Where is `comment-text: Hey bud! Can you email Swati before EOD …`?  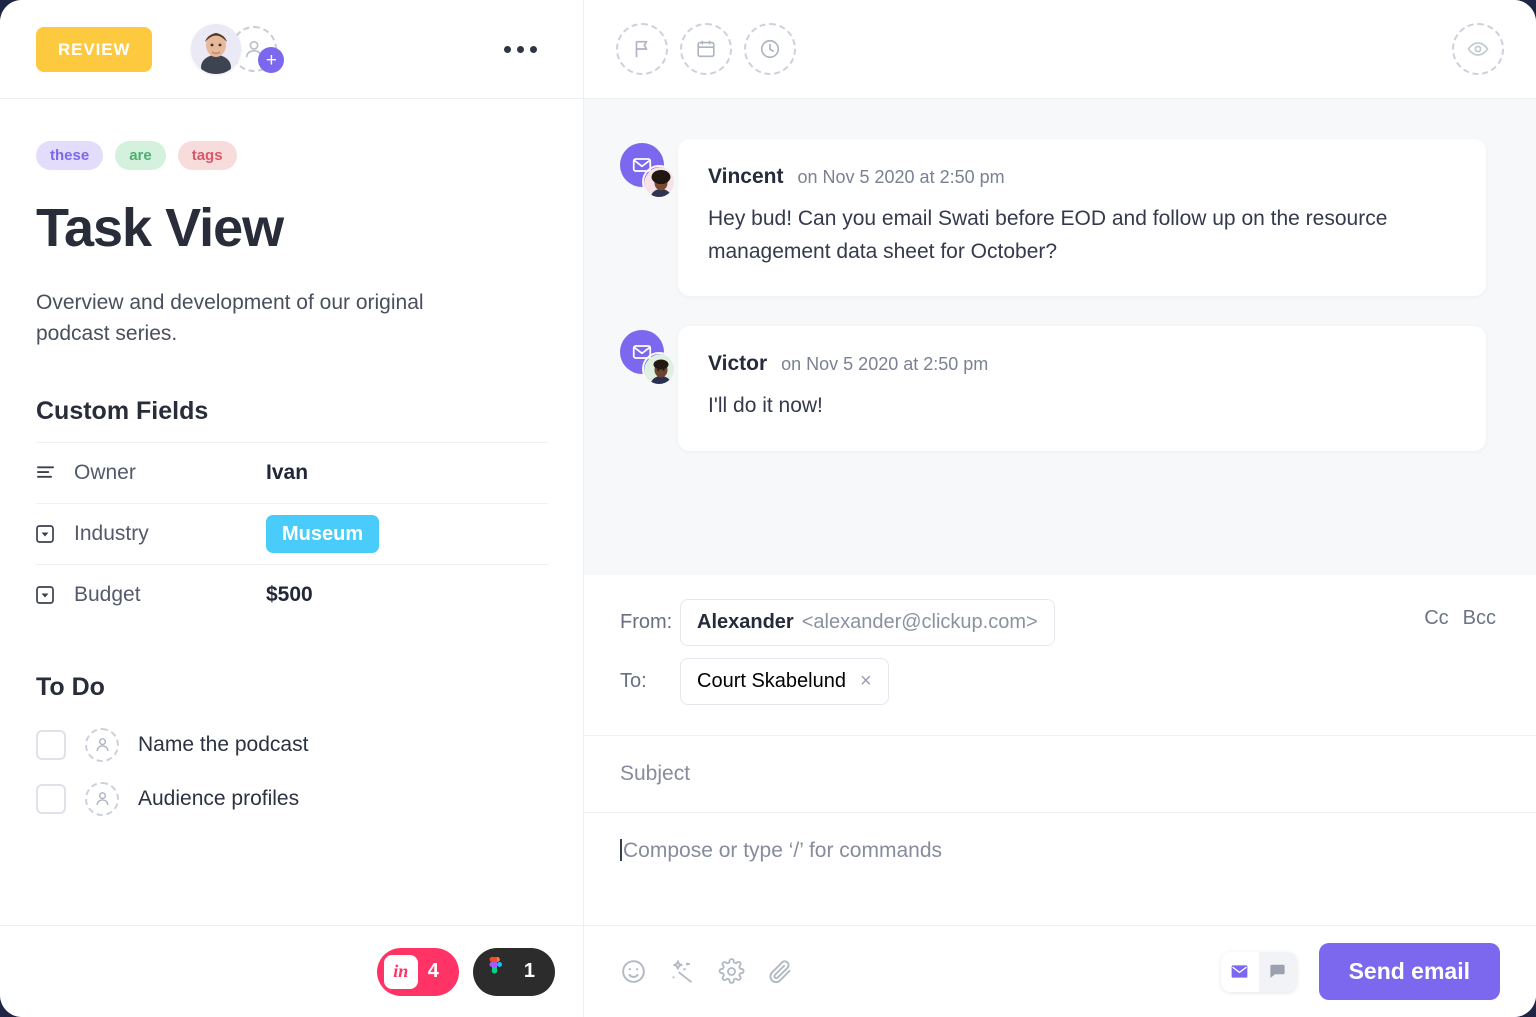 comment-text: Hey bud! Can you email Swati before EOD … is located at coordinates (1048, 235).